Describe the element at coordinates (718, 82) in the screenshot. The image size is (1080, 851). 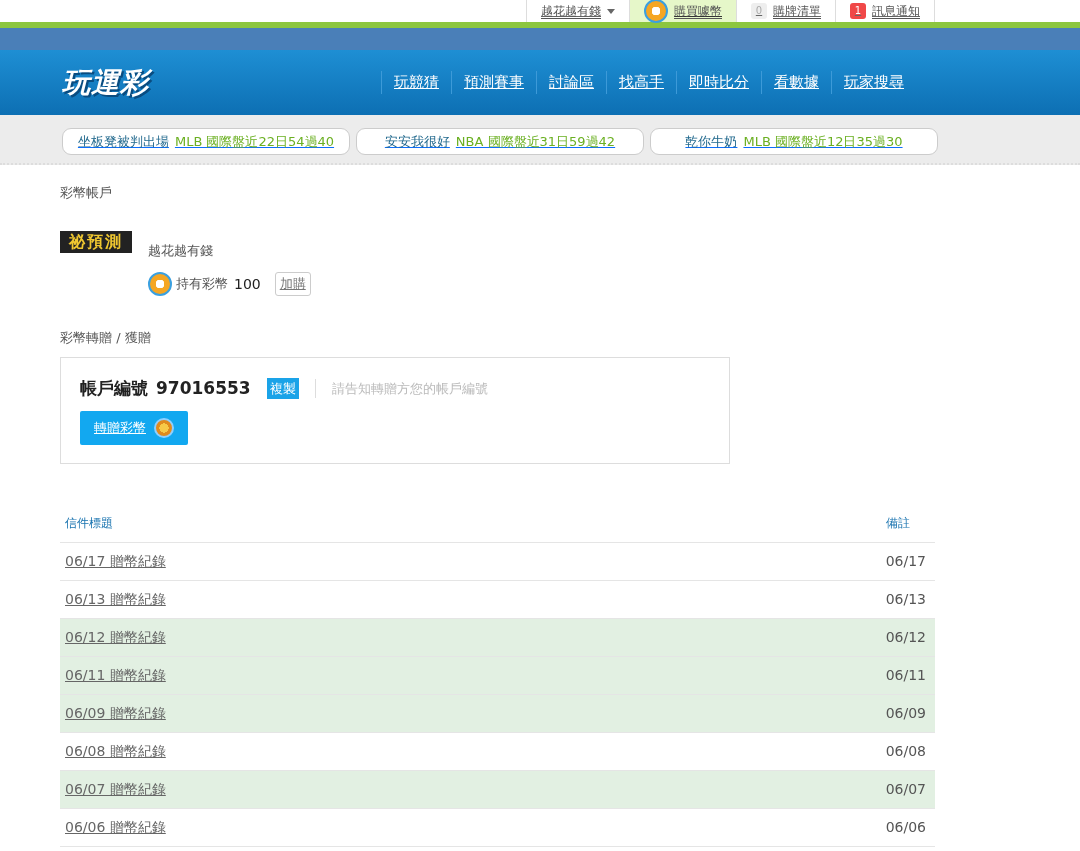
I see `nav-link: 即時比分` at that location.